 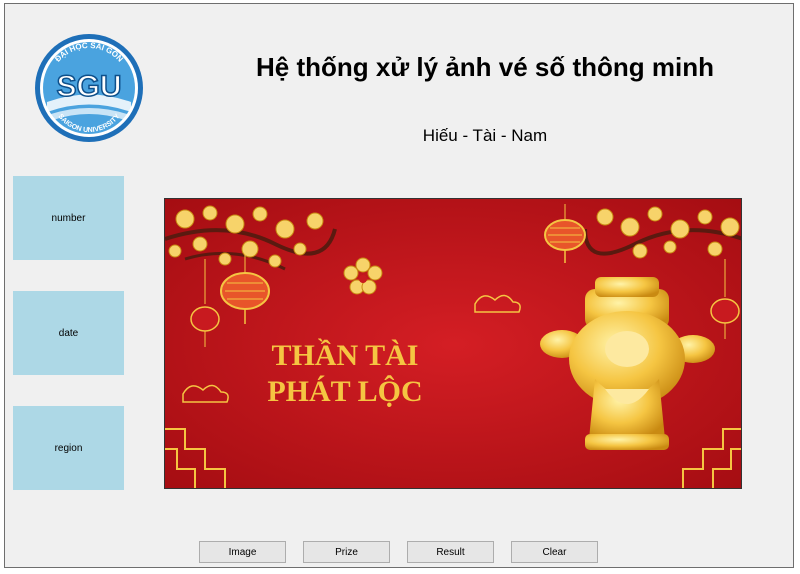 What do you see at coordinates (344, 391) in the screenshot?
I see `banner-line-2: PHÁT LỘC` at bounding box center [344, 391].